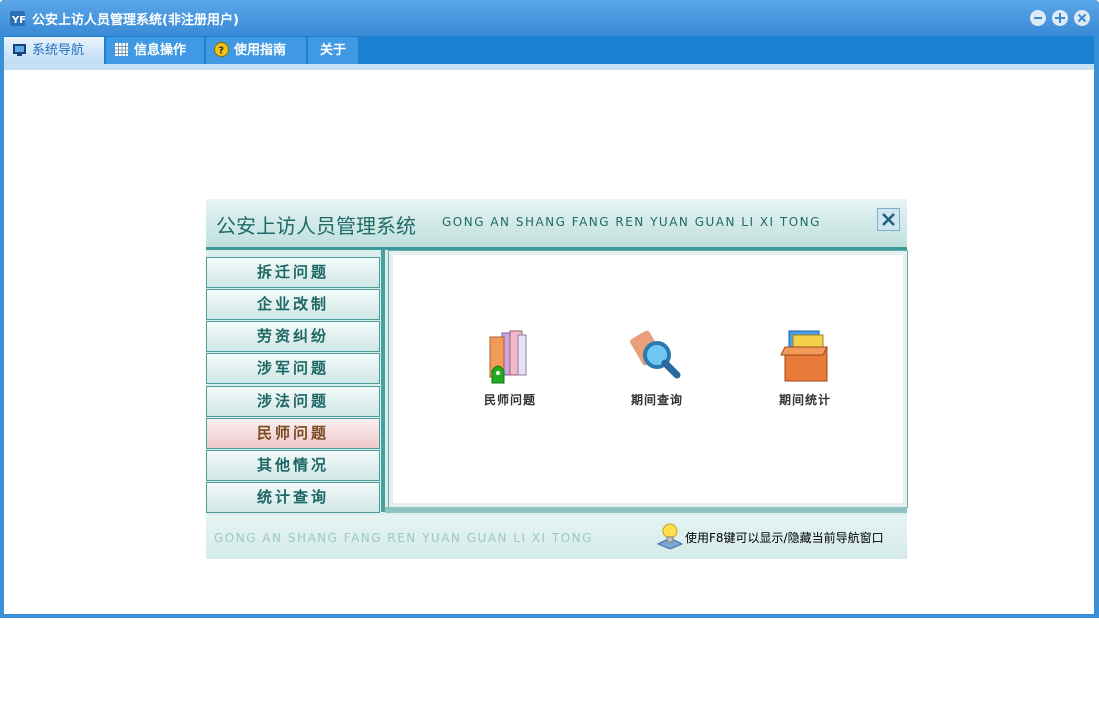 This screenshot has width=1099, height=723. I want to click on books-icon, so click(508, 357).